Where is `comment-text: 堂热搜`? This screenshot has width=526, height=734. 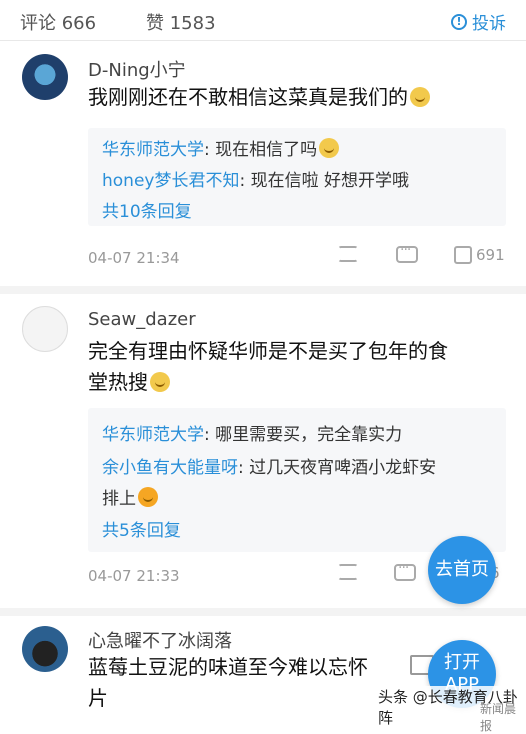 comment-text: 堂热搜 is located at coordinates (118, 382).